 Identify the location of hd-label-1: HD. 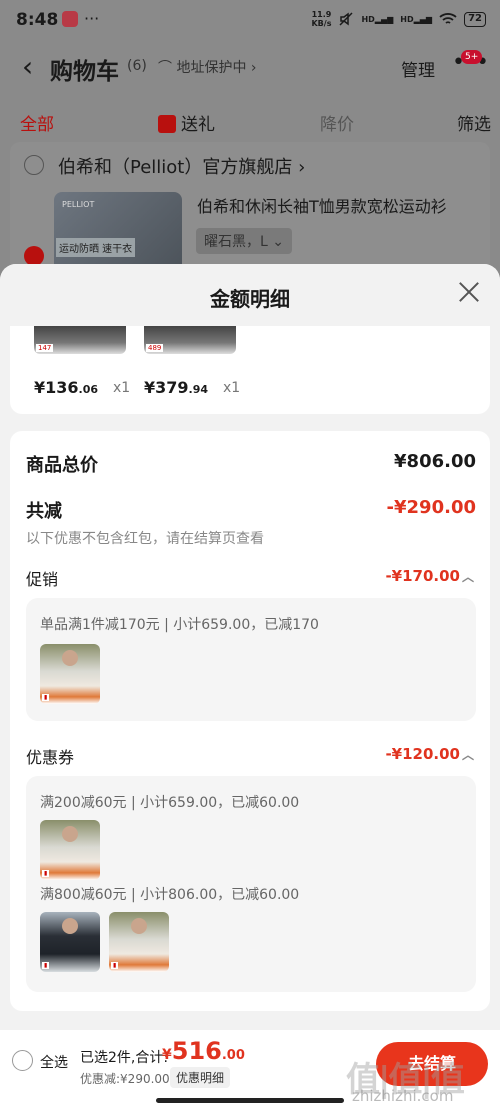
(368, 19).